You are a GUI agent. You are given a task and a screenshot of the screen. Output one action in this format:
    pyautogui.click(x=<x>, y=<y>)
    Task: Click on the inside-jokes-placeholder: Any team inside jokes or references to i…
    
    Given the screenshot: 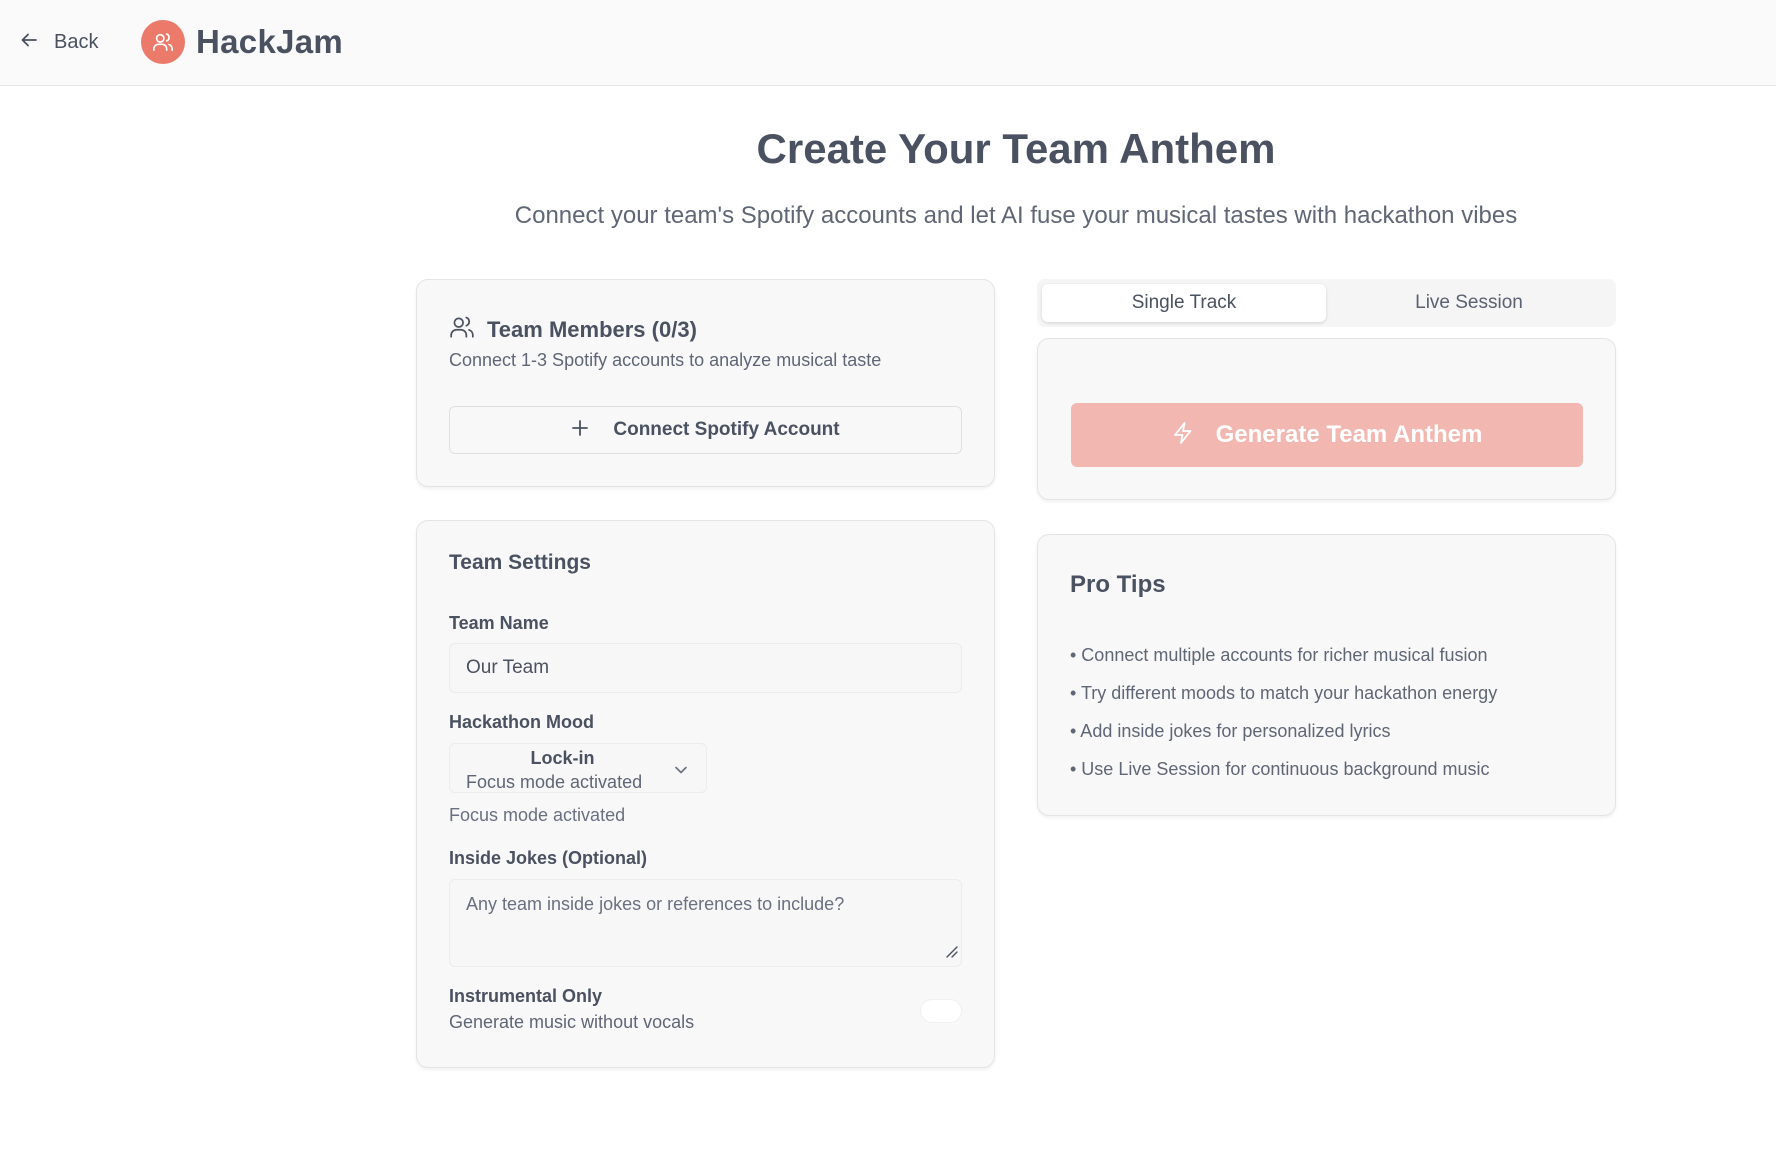 What is the action you would take?
    pyautogui.click(x=655, y=904)
    